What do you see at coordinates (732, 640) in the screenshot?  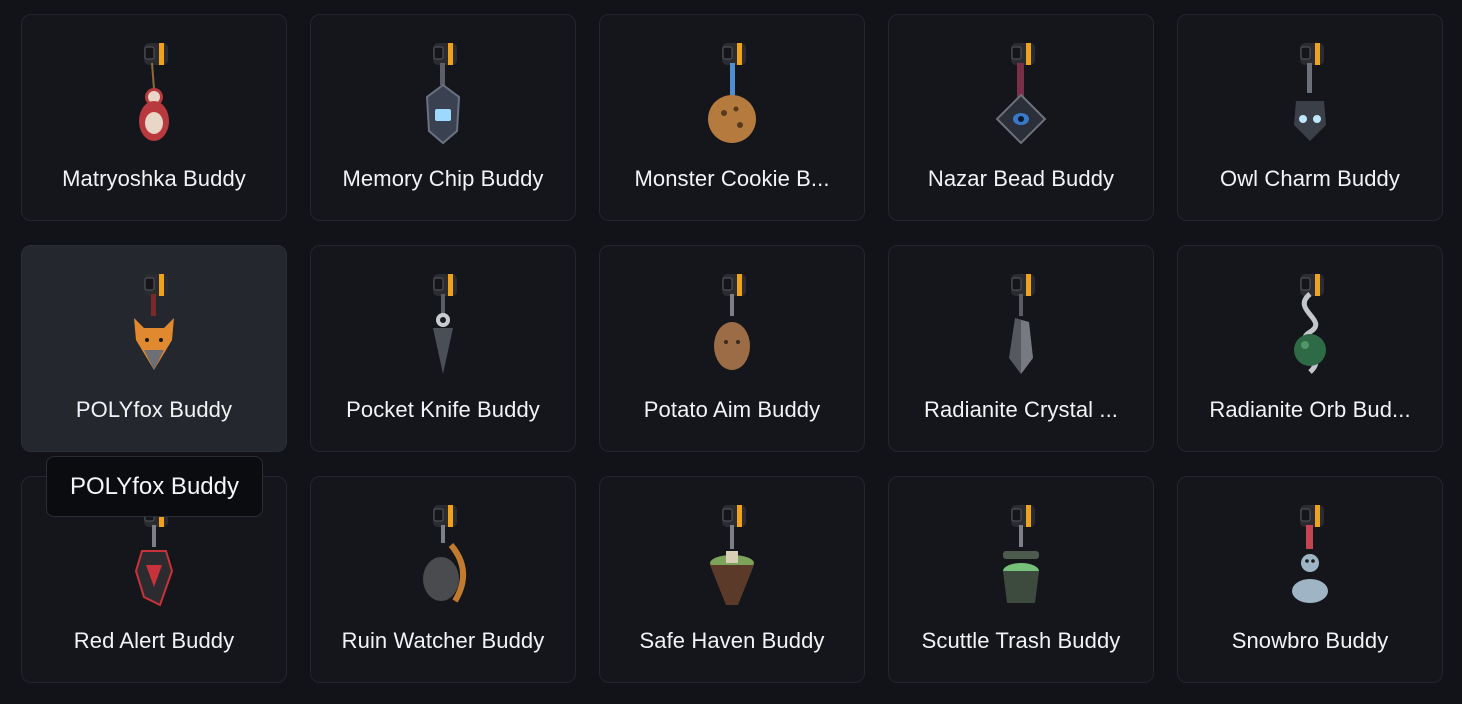 I see `buddy-name: Safe Haven Buddy` at bounding box center [732, 640].